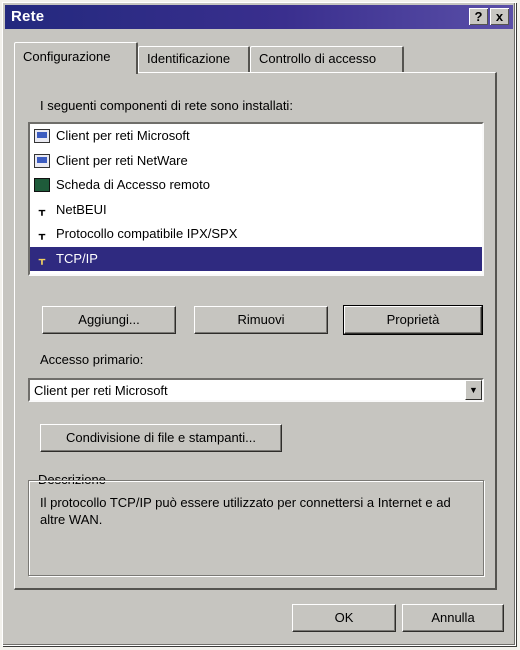  I want to click on properties-button: Proprietà, so click(413, 320).